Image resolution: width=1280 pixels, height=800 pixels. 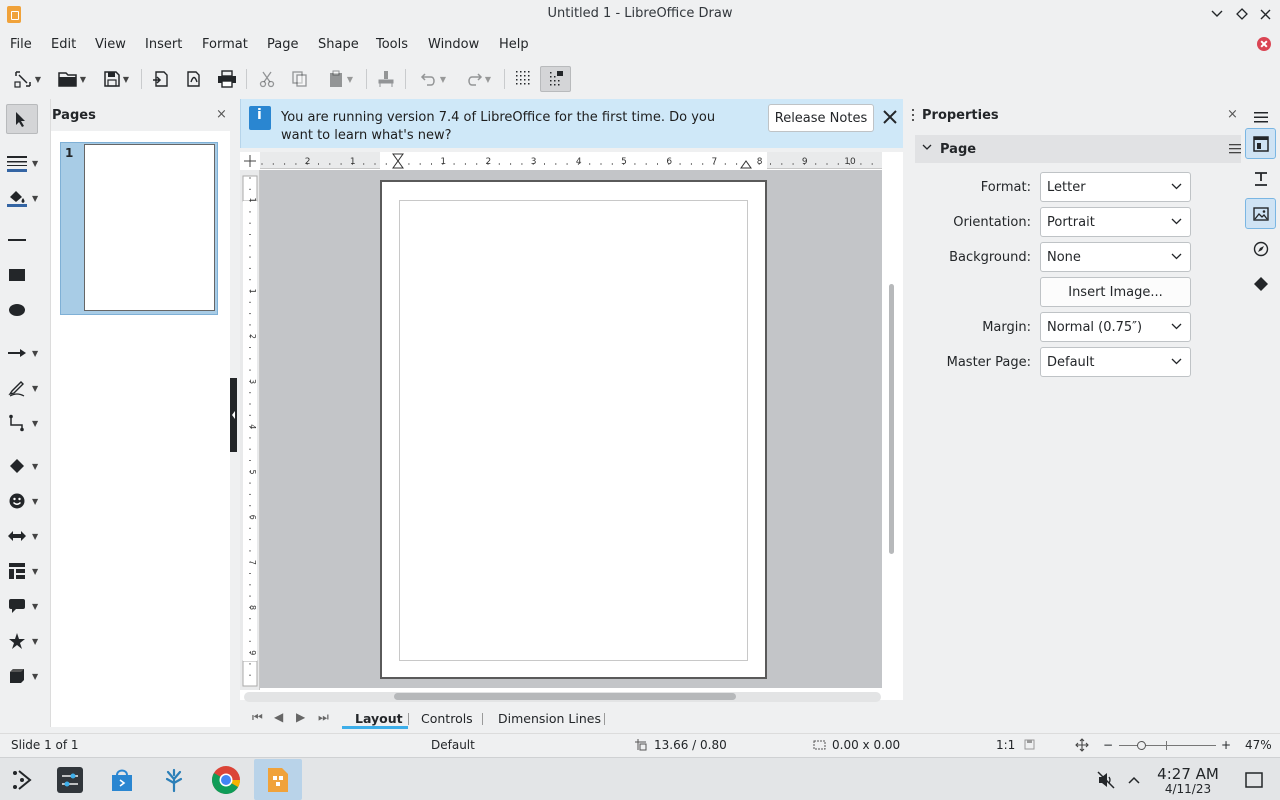 I want to click on background-dropdown: None, so click(x=1115, y=257).